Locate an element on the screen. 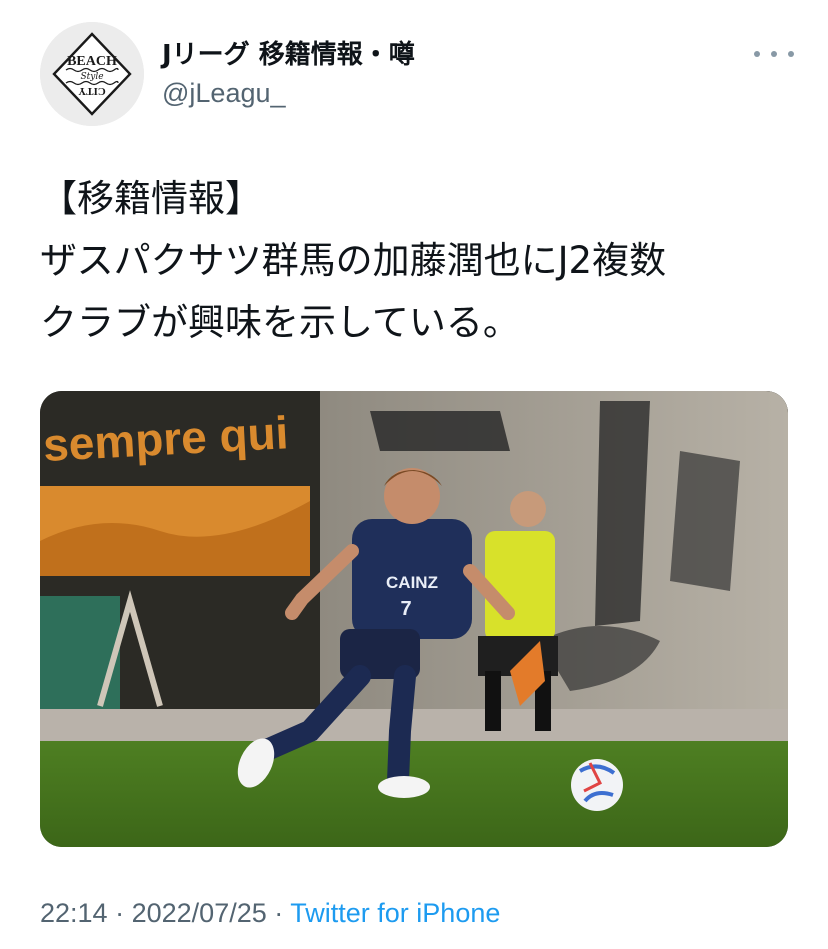 The width and height of the screenshot is (828, 949). tweet-text-line: 【移籍情報】 is located at coordinates (151, 198).